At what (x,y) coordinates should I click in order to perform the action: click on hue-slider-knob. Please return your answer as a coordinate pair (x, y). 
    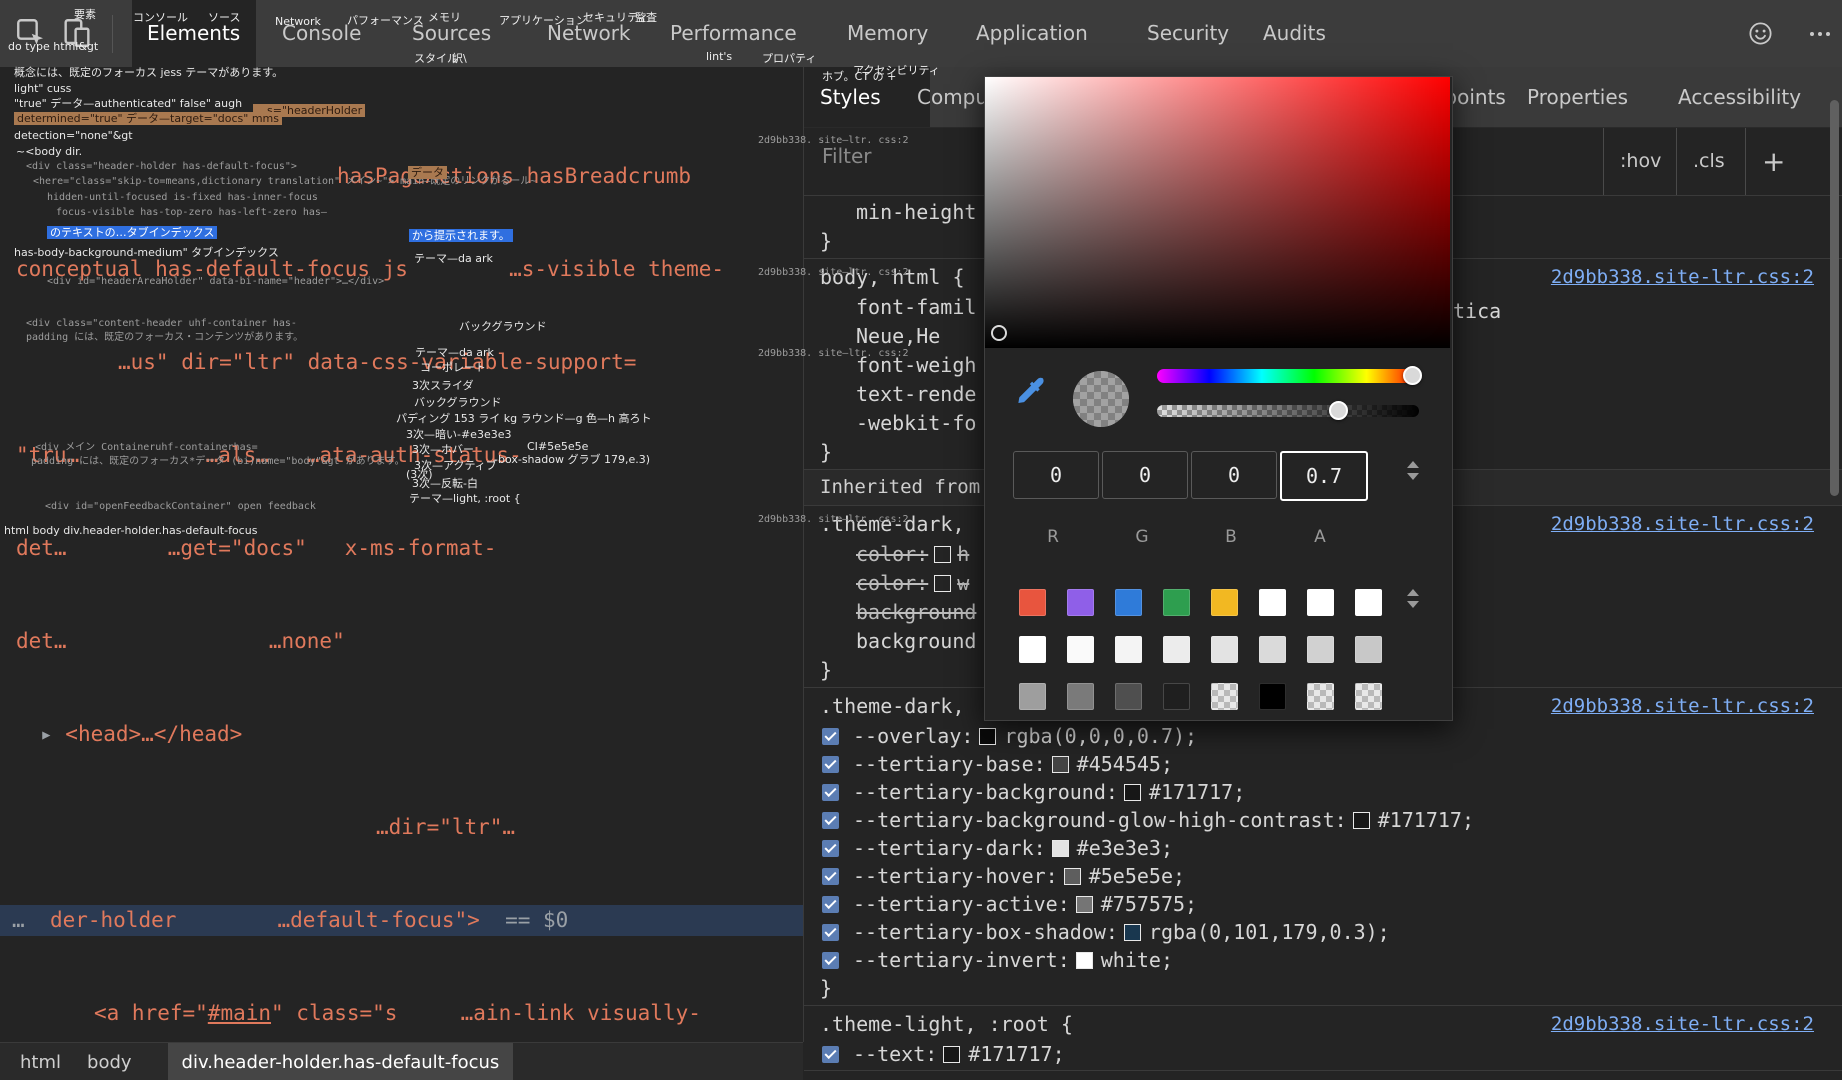
    Looking at the image, I should click on (1412, 375).